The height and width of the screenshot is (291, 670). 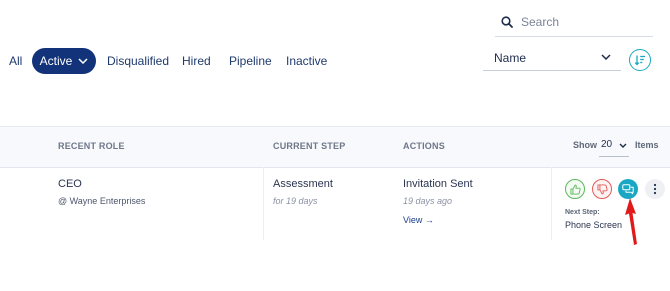 I want to click on approve-button, so click(x=575, y=189).